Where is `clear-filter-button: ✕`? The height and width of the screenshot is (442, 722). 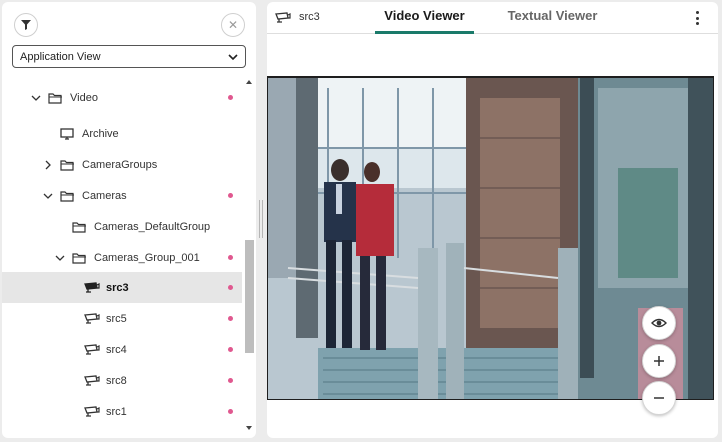 clear-filter-button: ✕ is located at coordinates (233, 25).